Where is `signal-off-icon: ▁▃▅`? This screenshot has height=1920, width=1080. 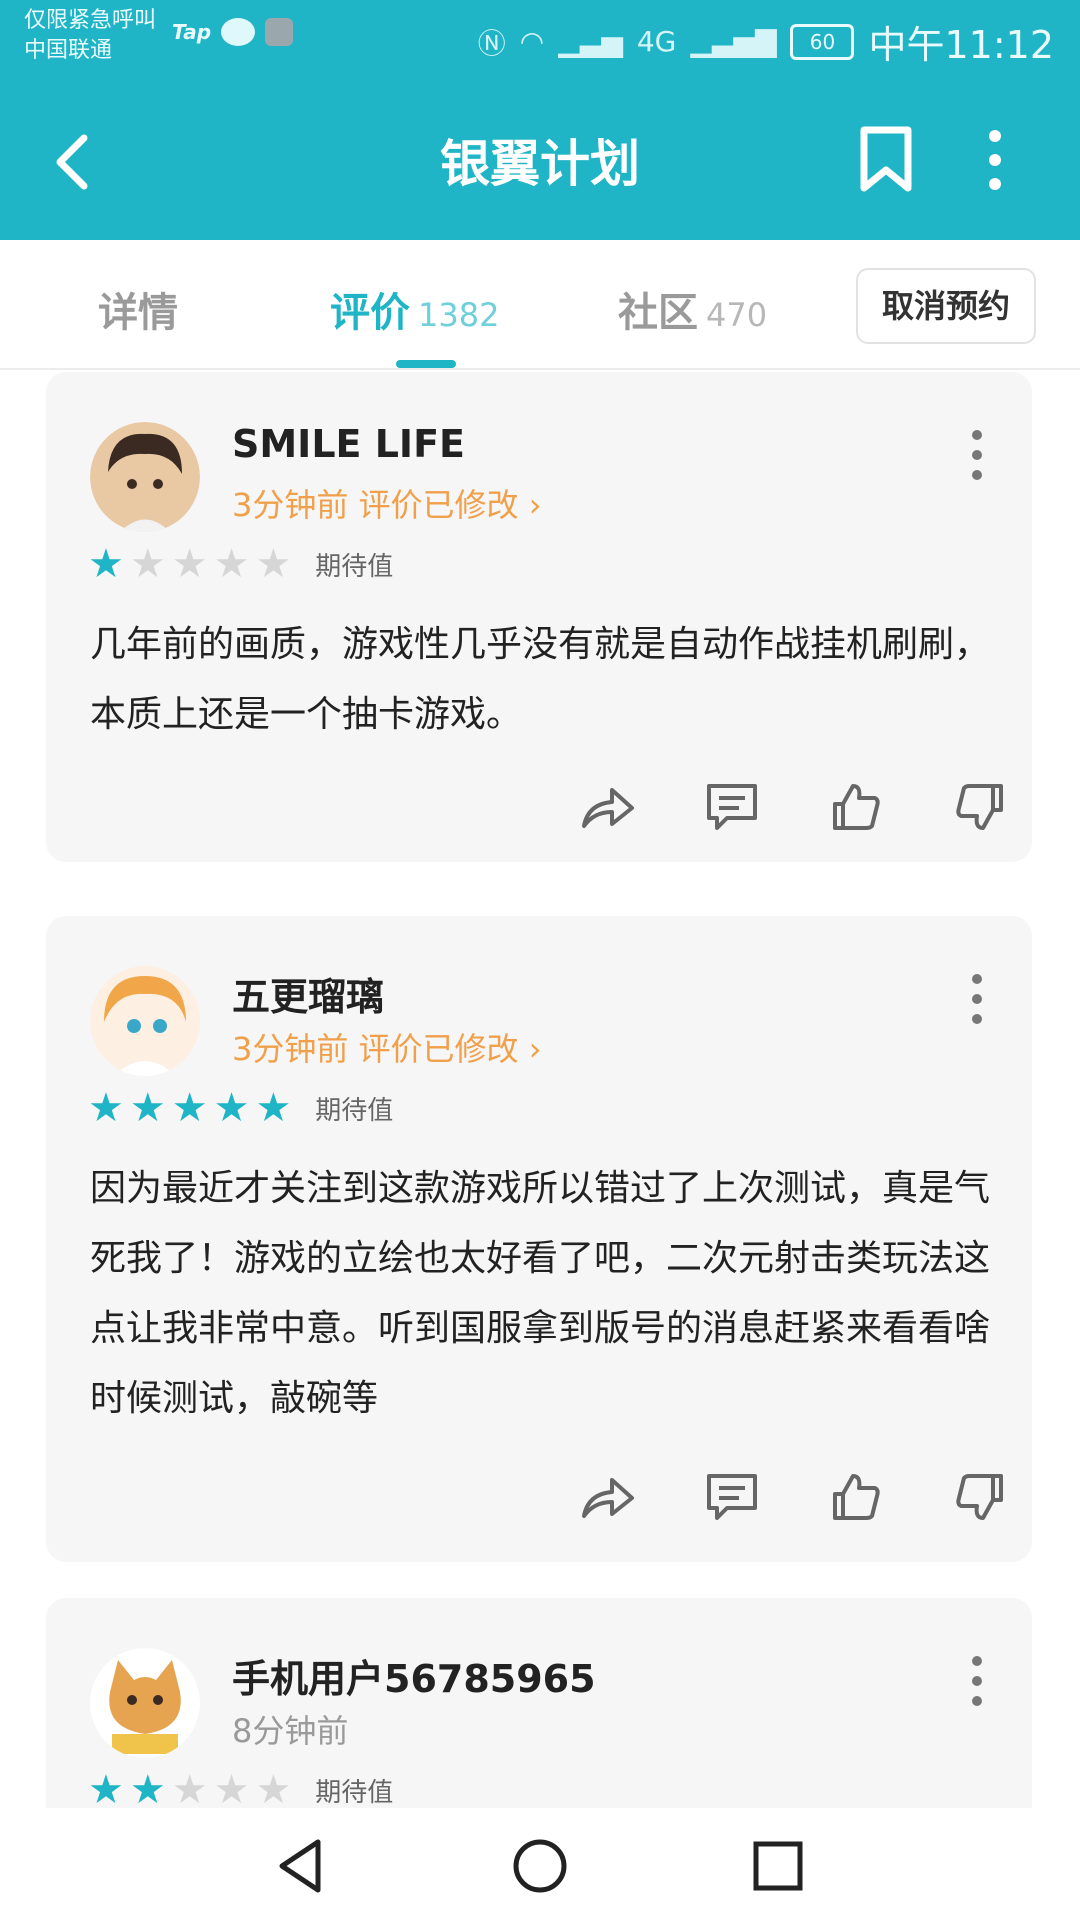 signal-off-icon: ▁▃▅ is located at coordinates (590, 41).